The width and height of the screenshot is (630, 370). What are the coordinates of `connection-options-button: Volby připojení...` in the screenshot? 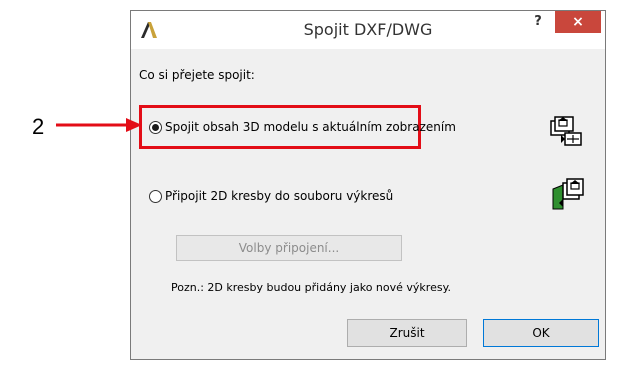 It's located at (289, 248).